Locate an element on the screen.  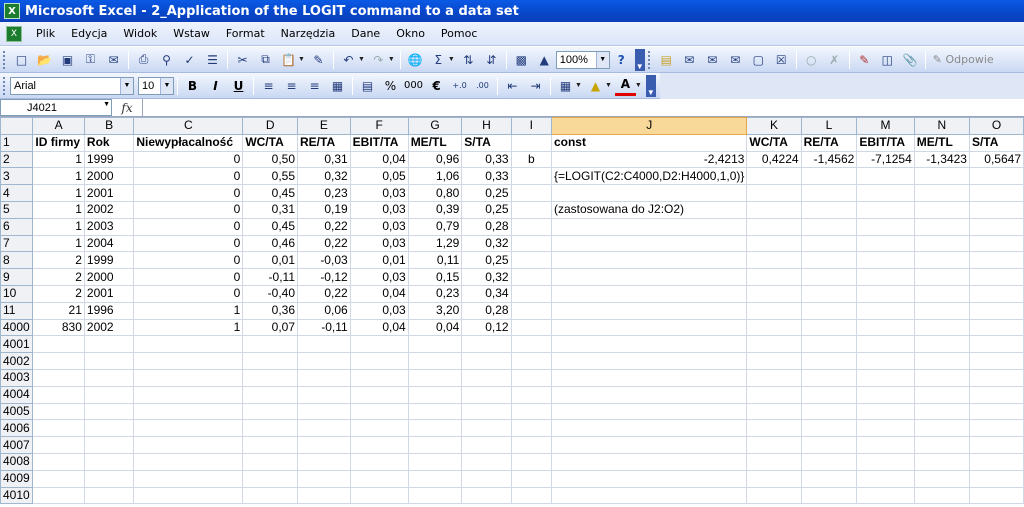
hyperlink-icon: 🌐 is located at coordinates (415, 60).